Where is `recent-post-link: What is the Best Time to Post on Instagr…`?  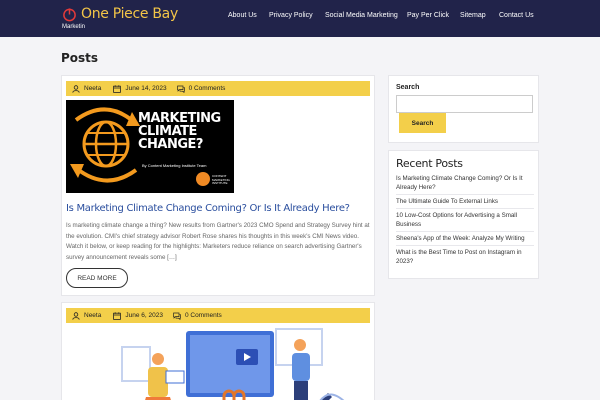
recent-post-link: What is the Best Time to Post on Instagr… is located at coordinates (465, 258).